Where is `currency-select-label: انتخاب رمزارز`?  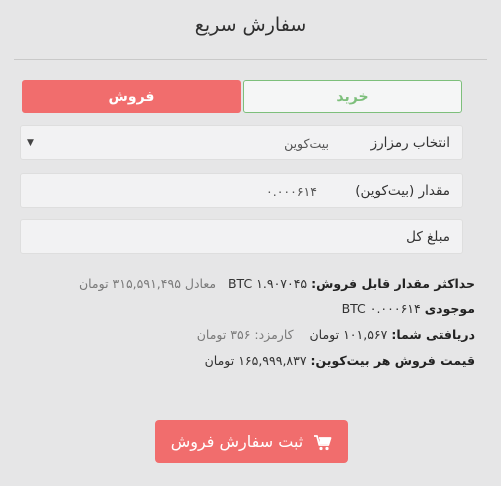
currency-select-label: انتخاب رمزارز is located at coordinates (410, 143).